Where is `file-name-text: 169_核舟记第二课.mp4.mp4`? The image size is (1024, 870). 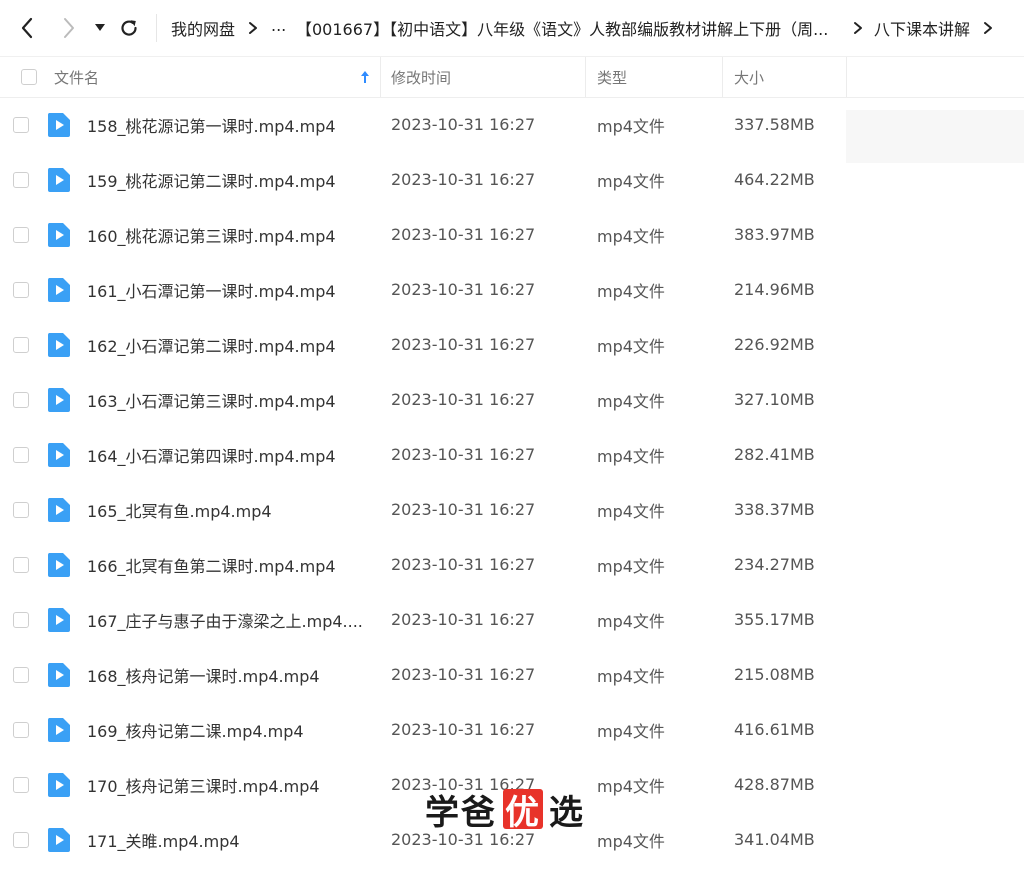
file-name-text: 169_核舟记第二课.mp4.mp4 is located at coordinates (195, 730).